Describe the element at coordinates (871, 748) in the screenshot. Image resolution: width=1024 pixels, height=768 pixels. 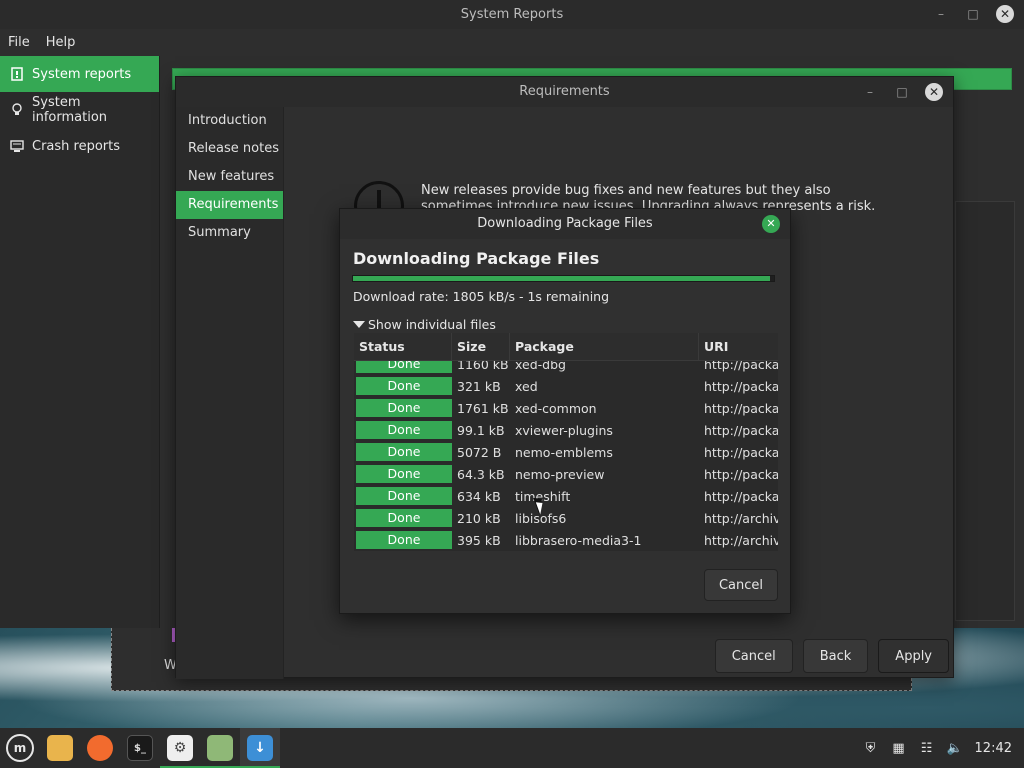
I see `shield-icon: ⛨` at that location.